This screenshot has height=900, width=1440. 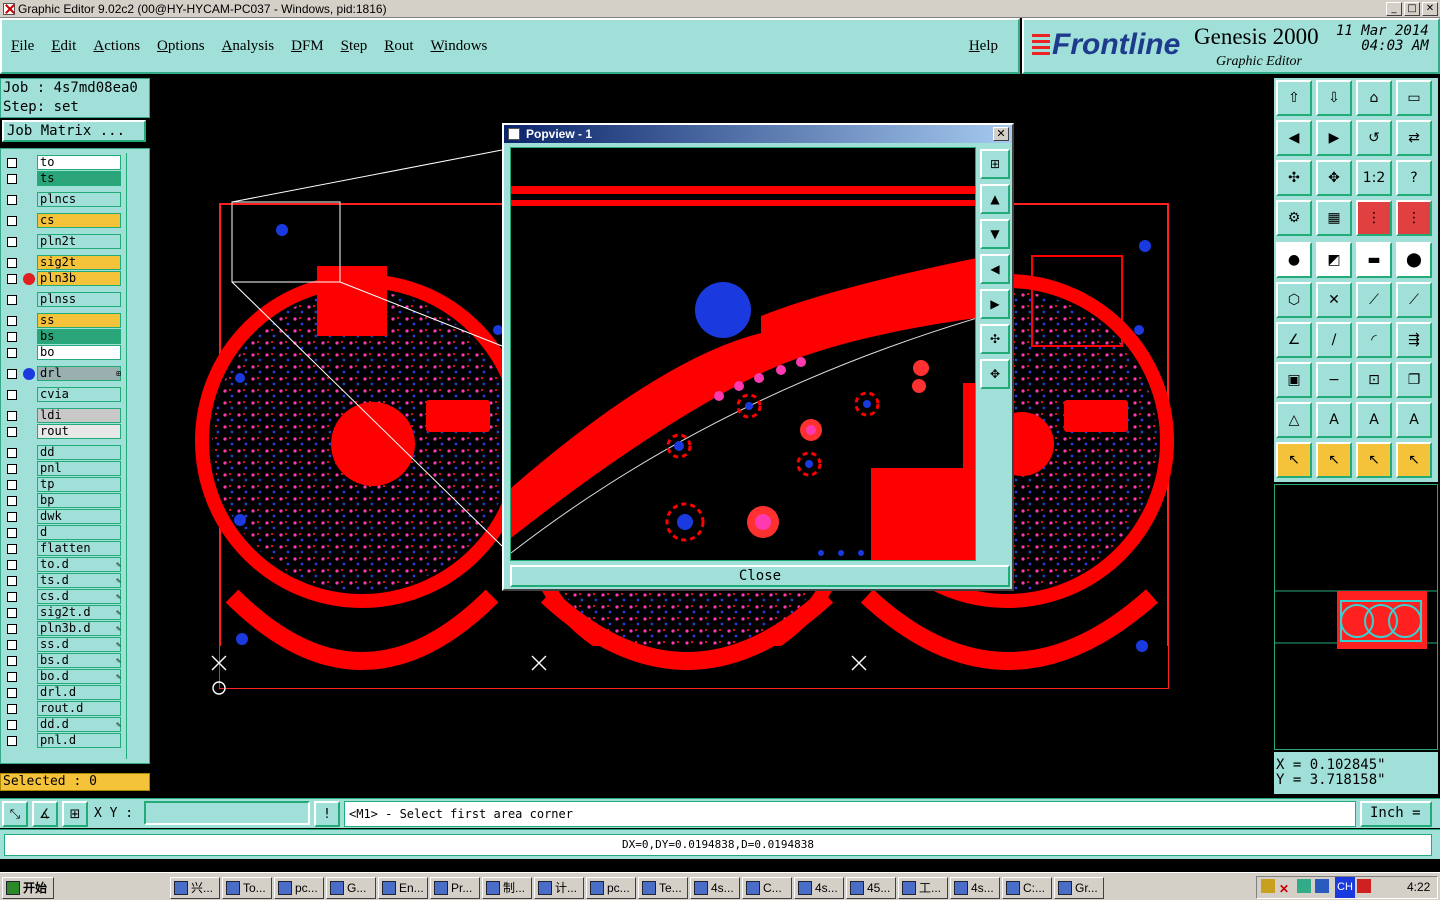 I want to click on layer-name: dd, so click(x=79, y=452).